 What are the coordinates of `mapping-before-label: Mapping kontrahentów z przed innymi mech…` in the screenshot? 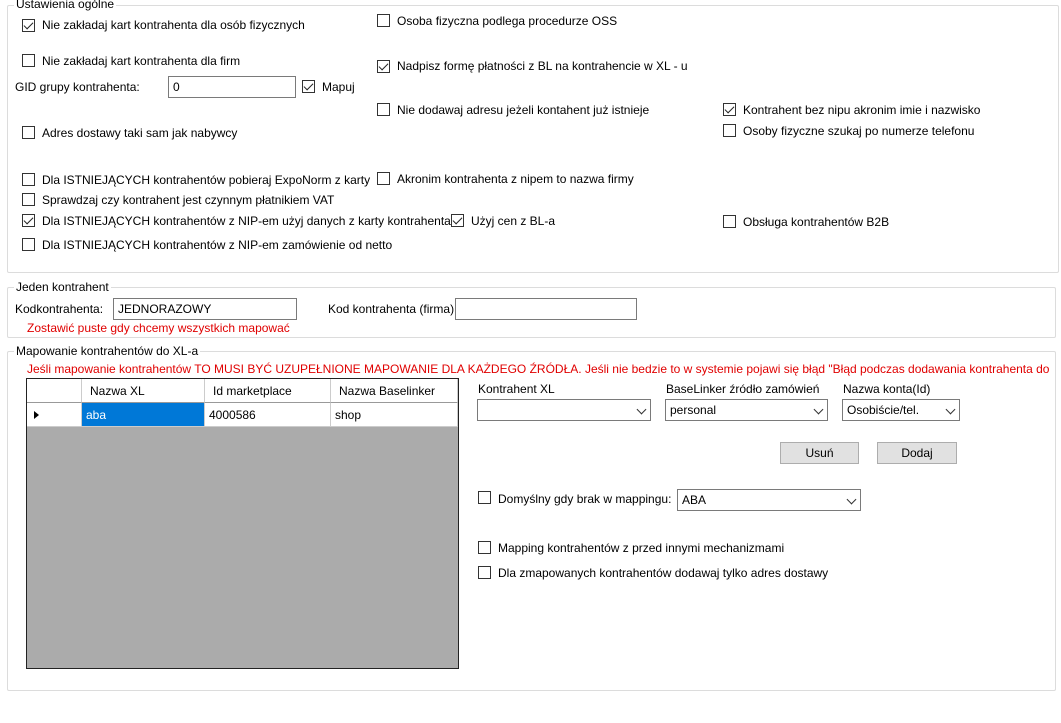 It's located at (641, 548).